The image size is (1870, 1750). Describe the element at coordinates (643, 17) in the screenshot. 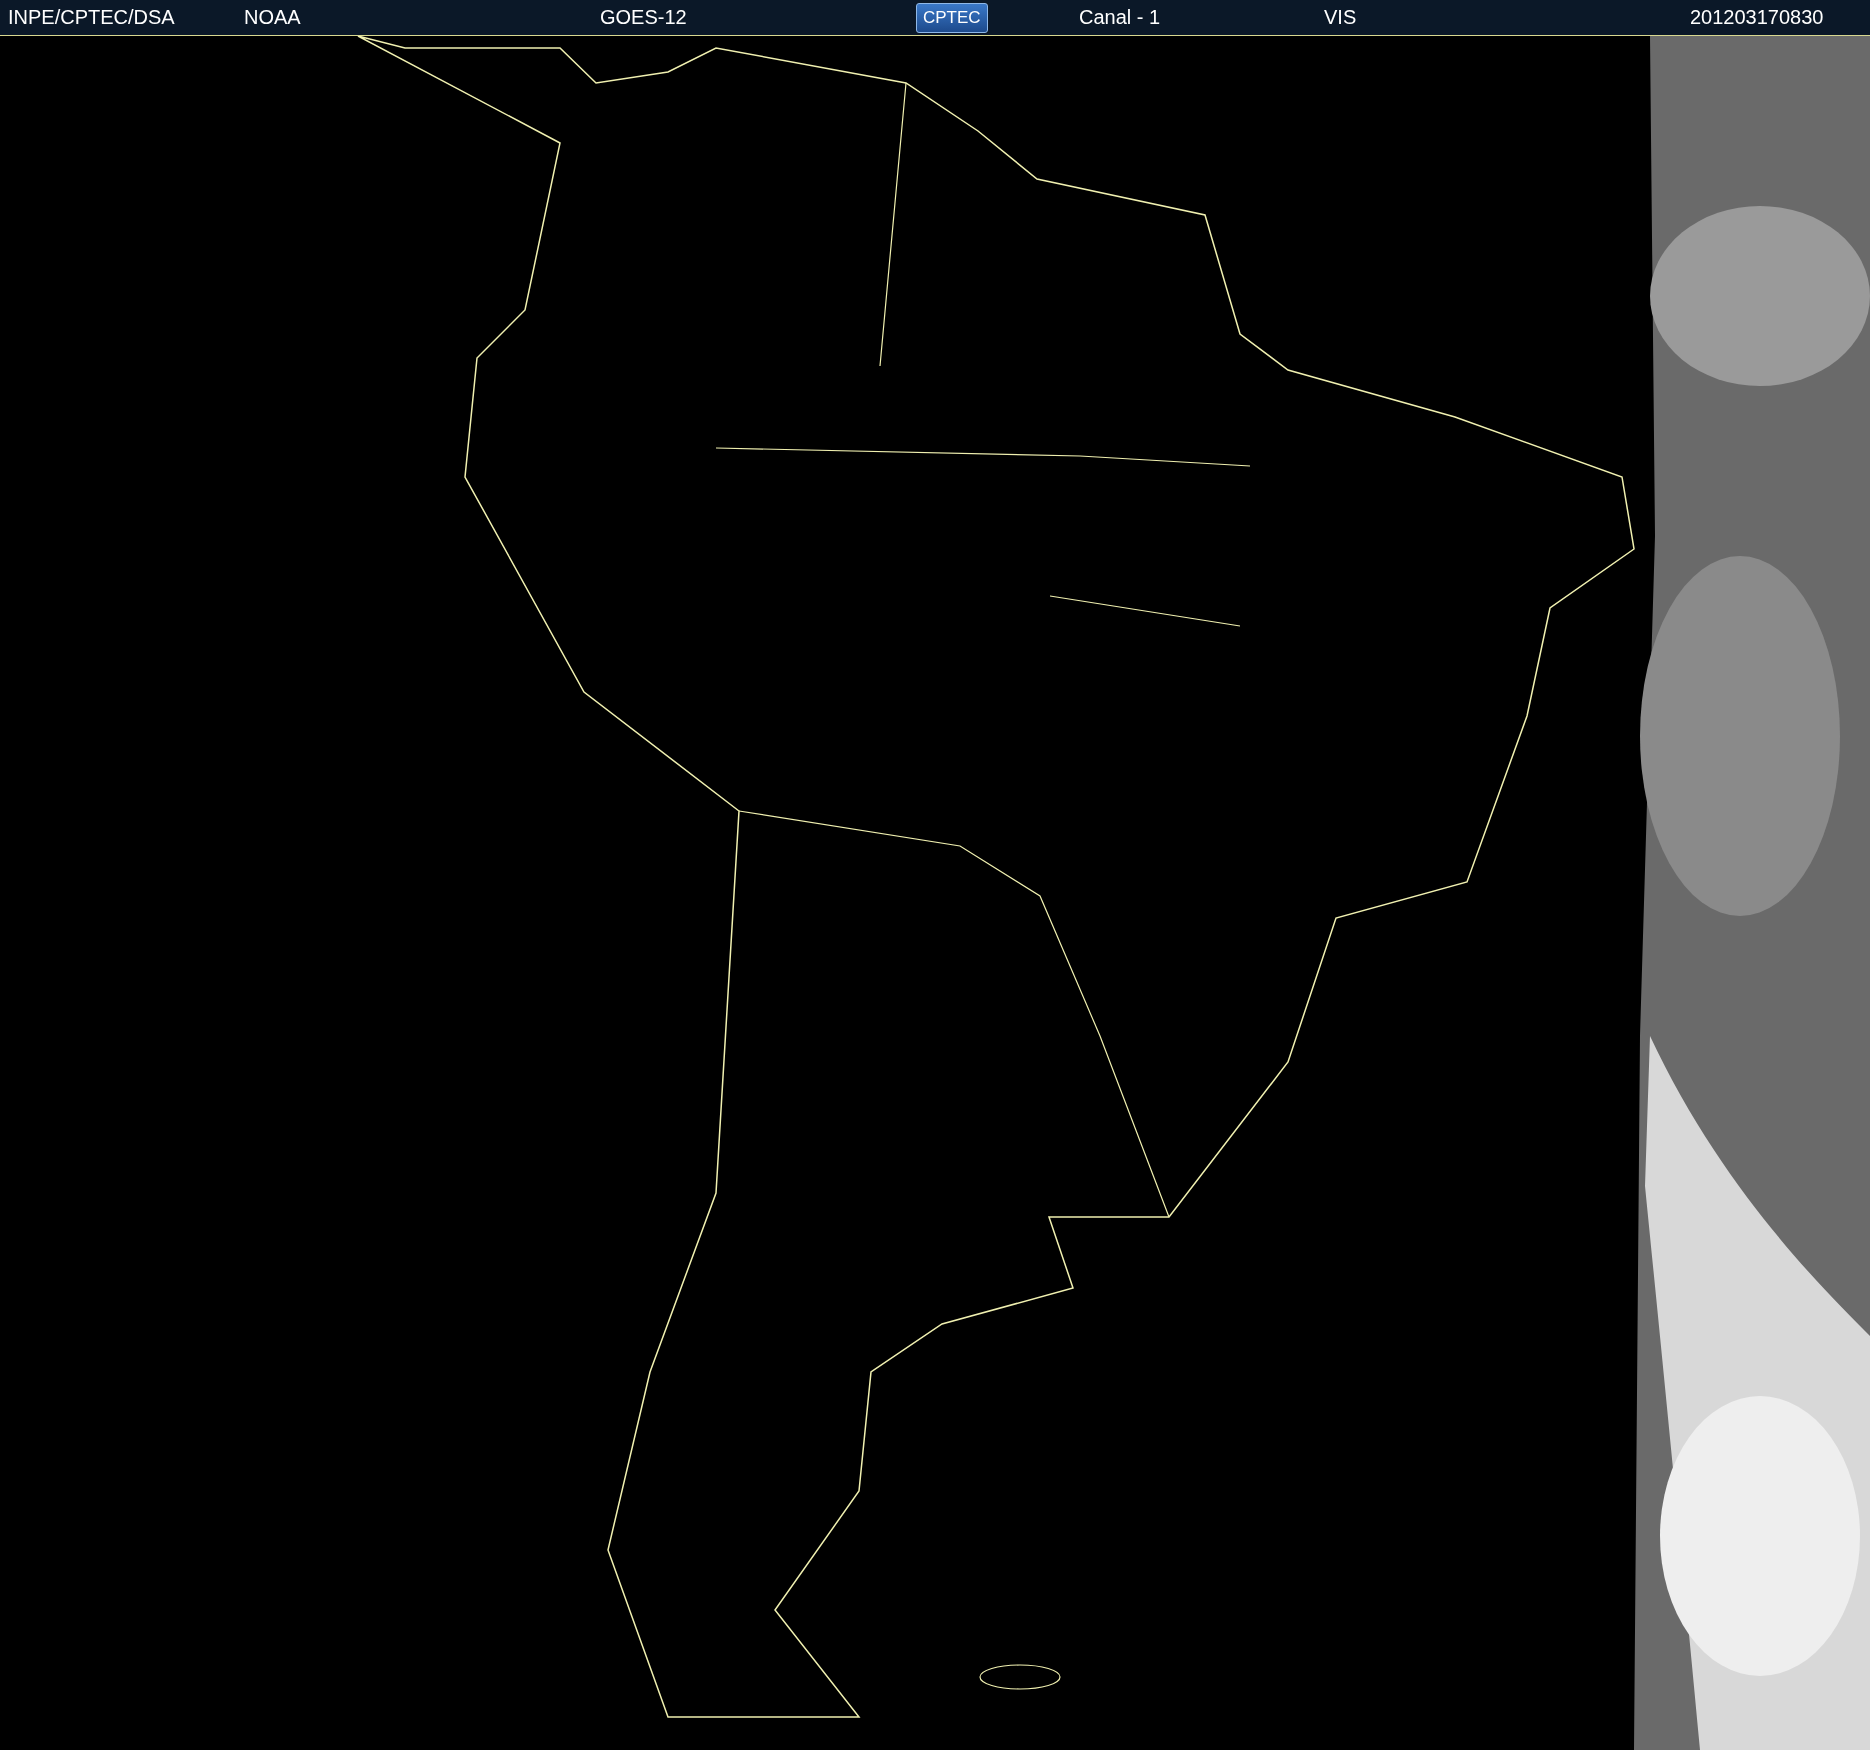

I see `header-text: GOES-12` at that location.